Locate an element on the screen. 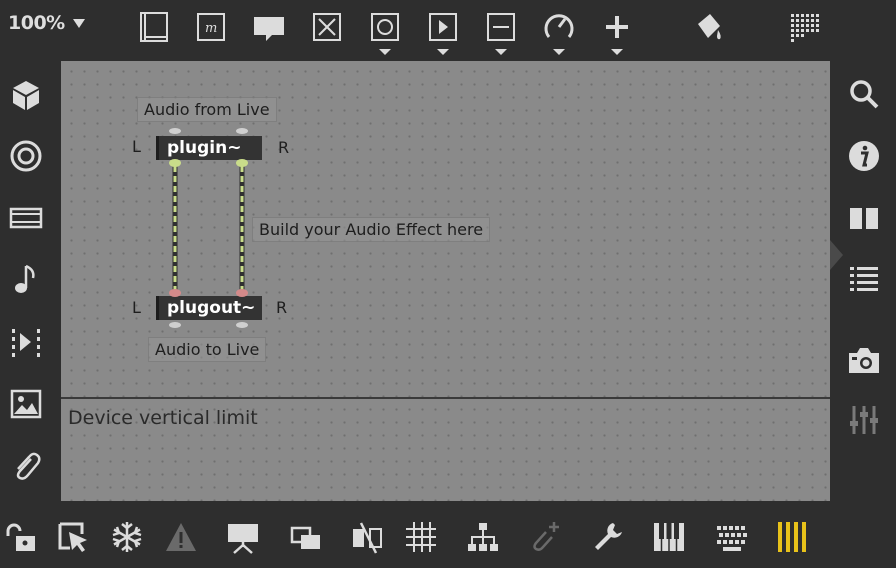  wrench-icon is located at coordinates (608, 536).